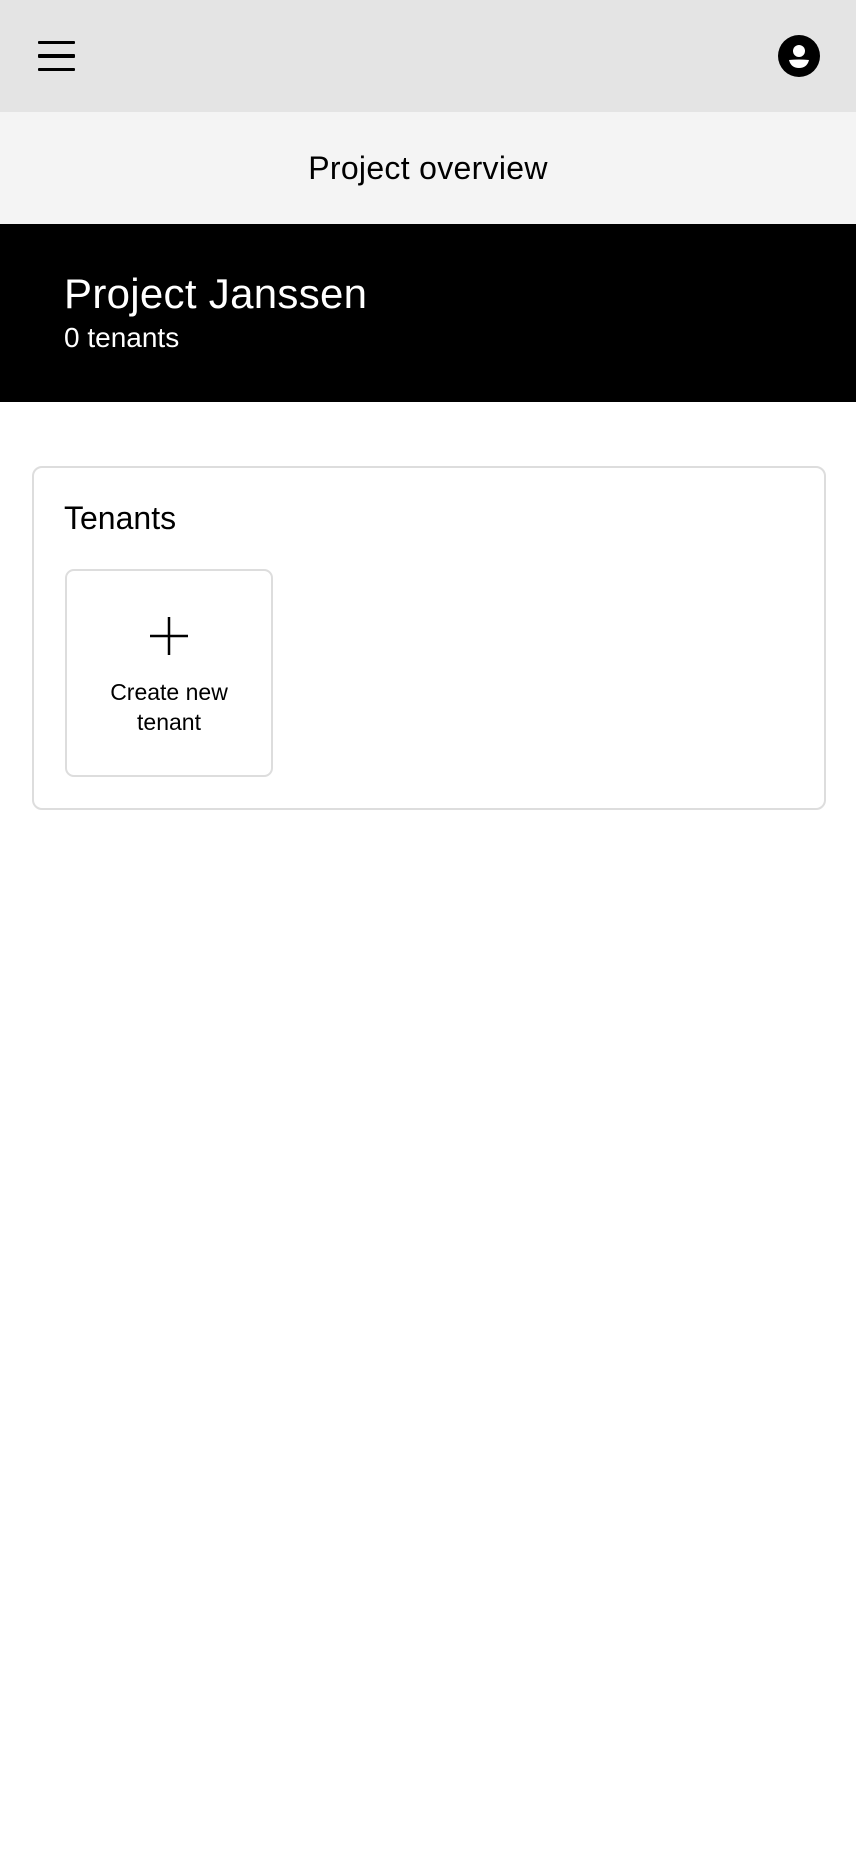 This screenshot has width=856, height=1852. Describe the element at coordinates (169, 692) in the screenshot. I see `create-new-tenant-label-line1: Create new` at that location.